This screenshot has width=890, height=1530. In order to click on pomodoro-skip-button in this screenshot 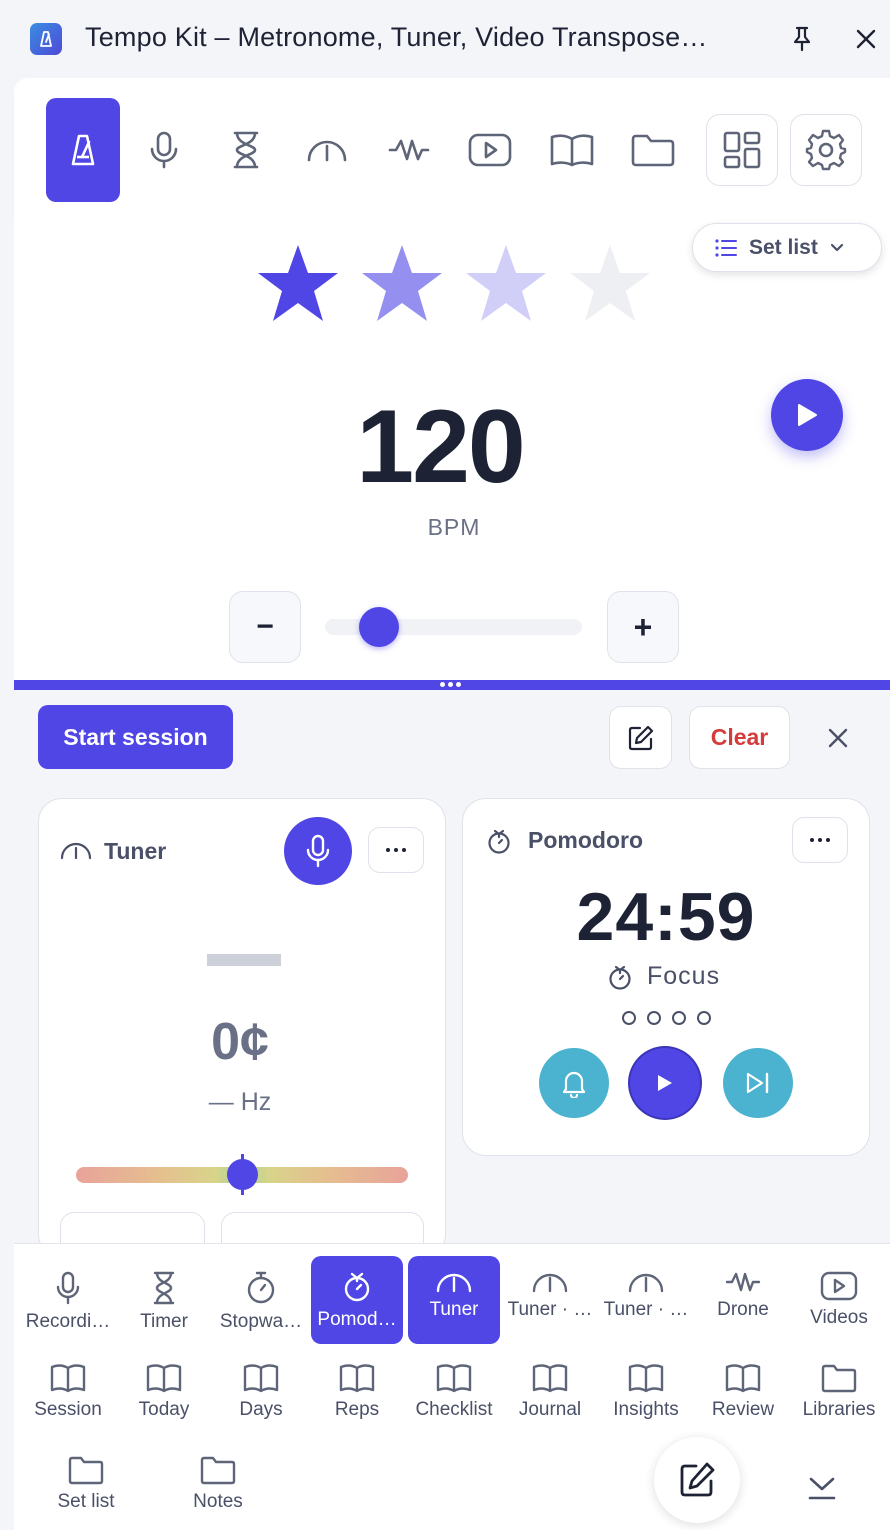, I will do `click(758, 1083)`.